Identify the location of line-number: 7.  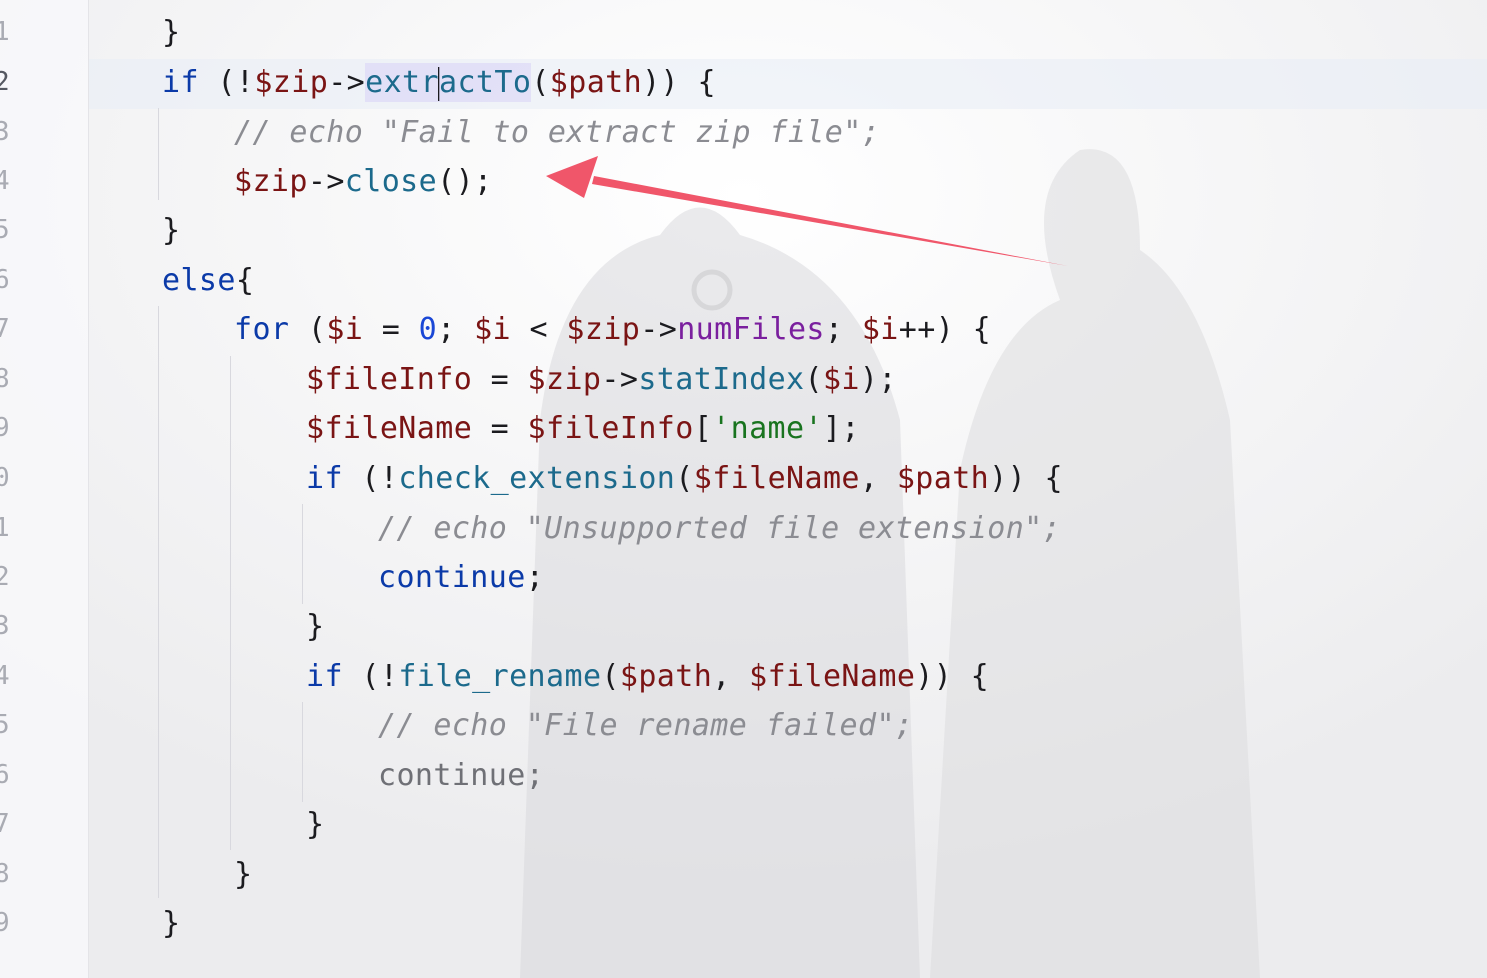
(5, 824).